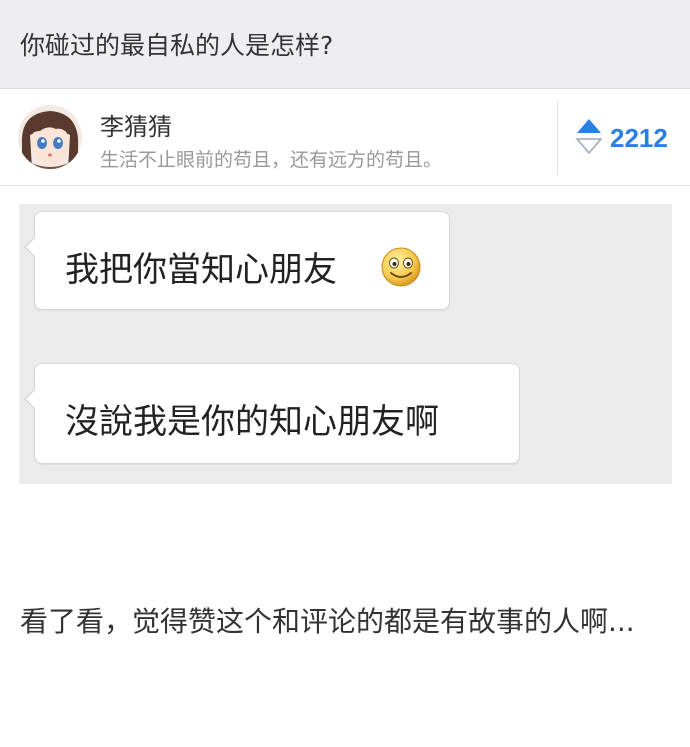 Image resolution: width=690 pixels, height=747 pixels. What do you see at coordinates (639, 138) in the screenshot?
I see `vote-count: 2212` at bounding box center [639, 138].